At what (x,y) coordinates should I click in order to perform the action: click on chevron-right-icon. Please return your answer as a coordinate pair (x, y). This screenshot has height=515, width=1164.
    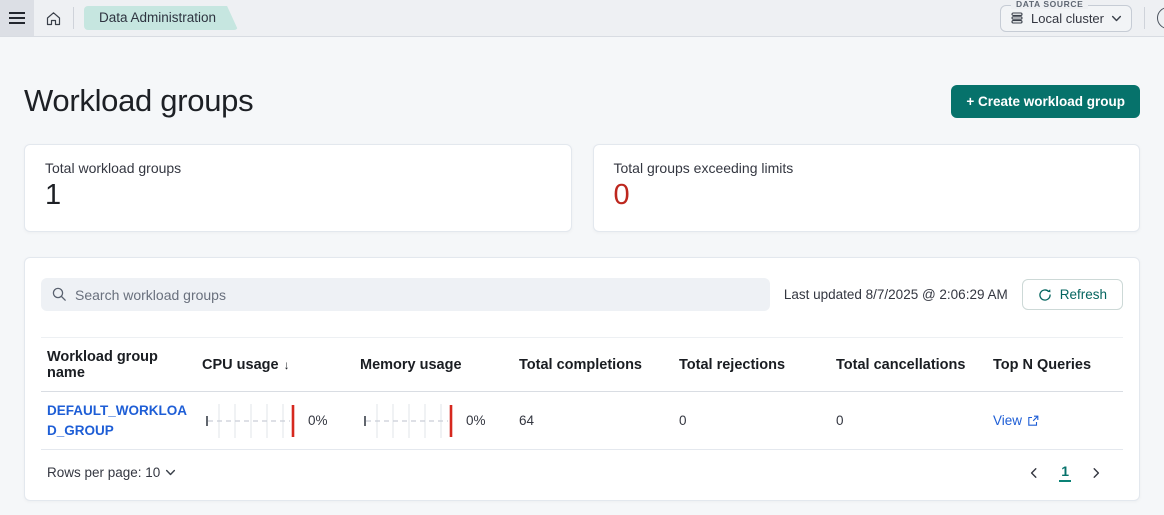
    Looking at the image, I should click on (1096, 472).